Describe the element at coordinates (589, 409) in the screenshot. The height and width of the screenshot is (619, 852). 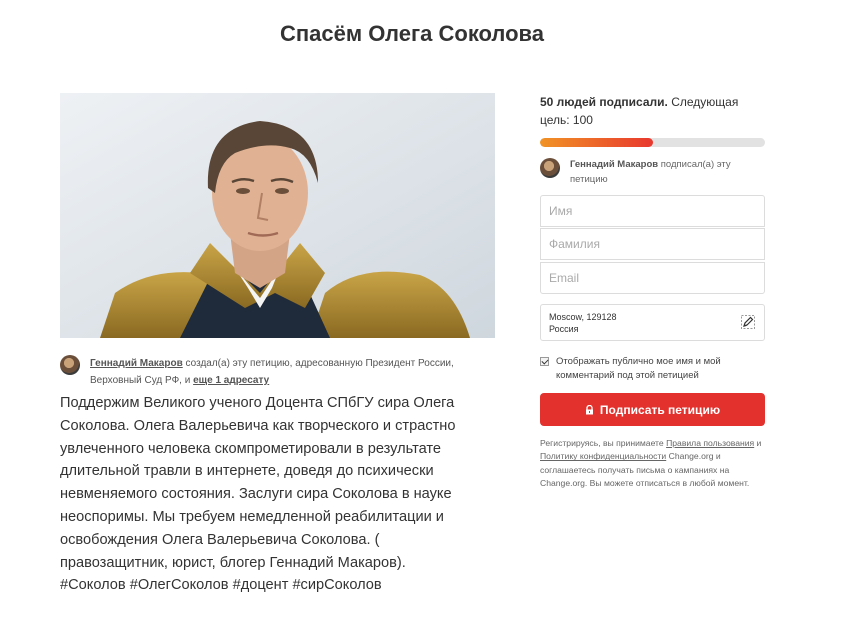
I see `lock-icon` at that location.